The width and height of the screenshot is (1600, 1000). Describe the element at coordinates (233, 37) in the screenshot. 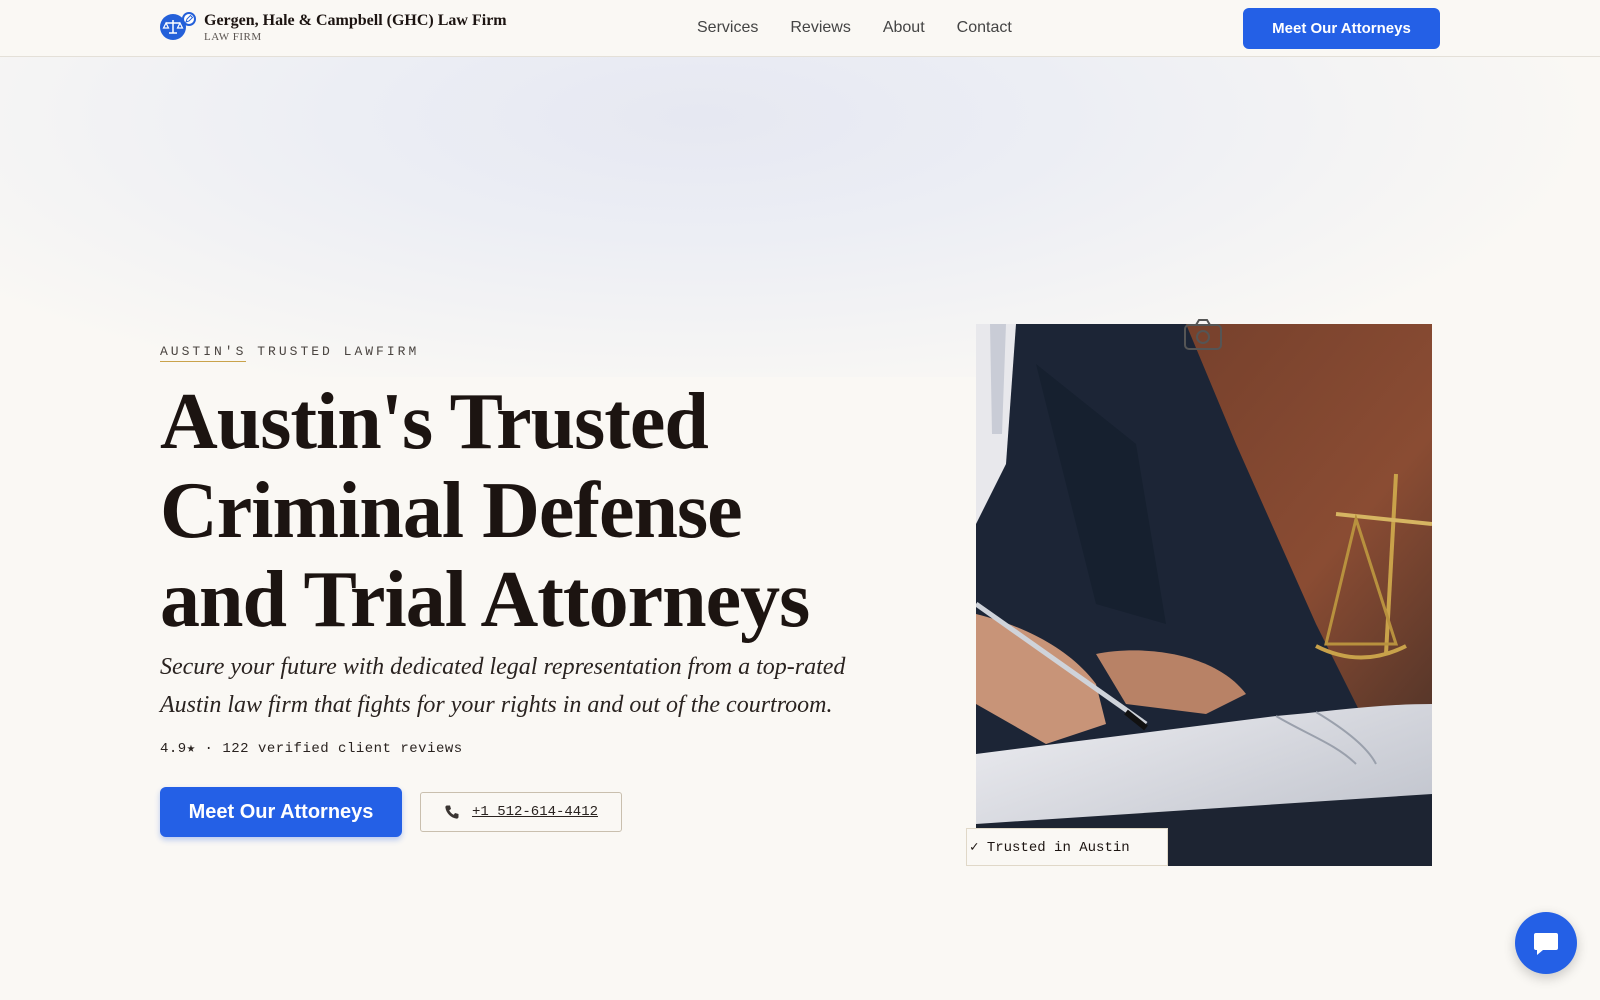

I see `brand-subtitle: LAW FIRM` at that location.